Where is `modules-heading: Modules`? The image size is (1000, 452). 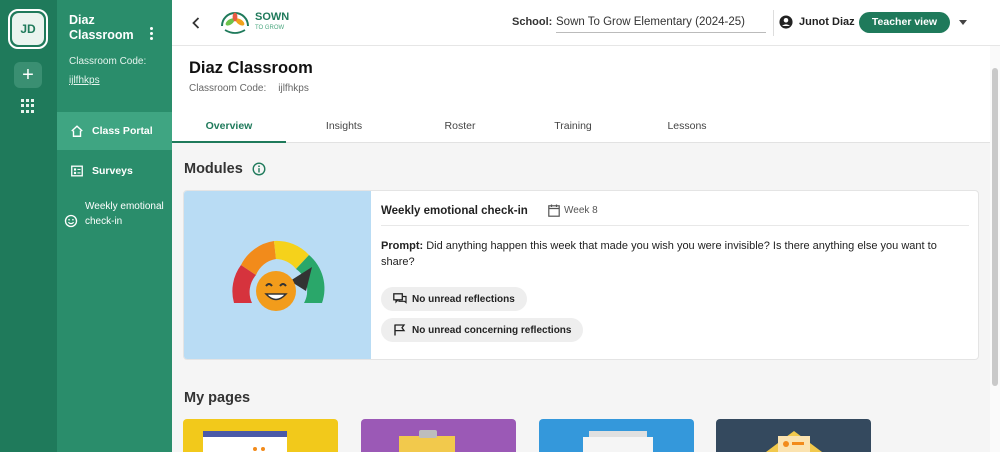 modules-heading: Modules is located at coordinates (213, 169).